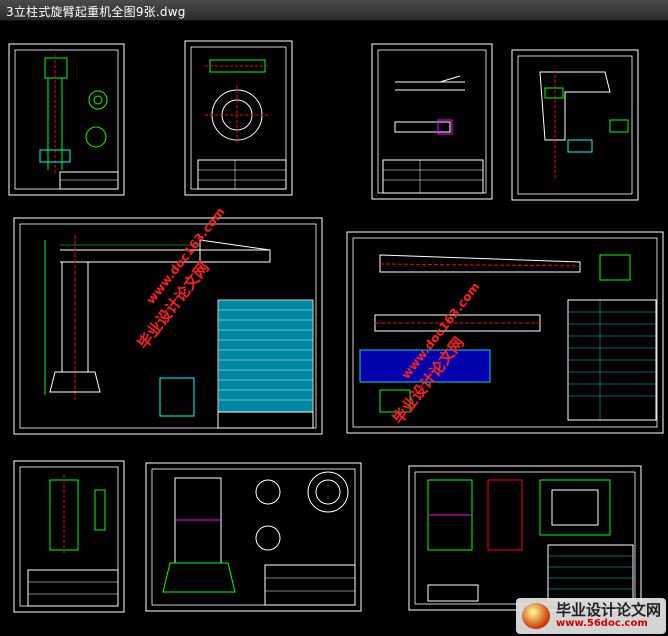 The width and height of the screenshot is (668, 636). What do you see at coordinates (96, 12) in the screenshot?
I see `window-title: 3立柱式旋臂起重机全图9张.dwg` at bounding box center [96, 12].